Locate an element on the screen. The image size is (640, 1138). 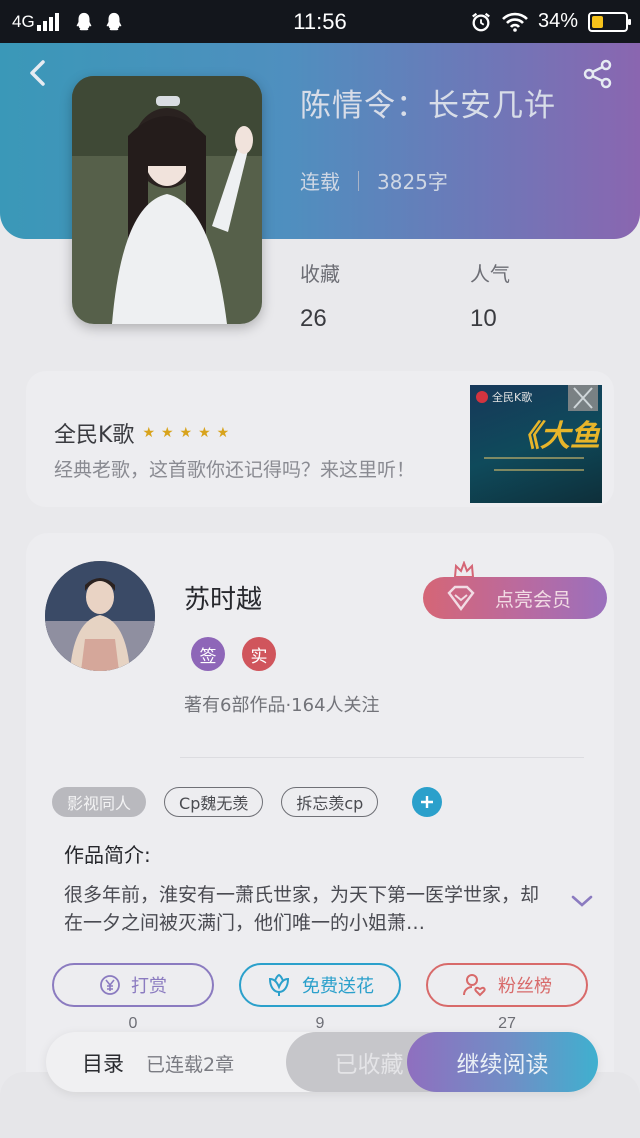
intro-title: 作品简介: is located at coordinates (107, 855).